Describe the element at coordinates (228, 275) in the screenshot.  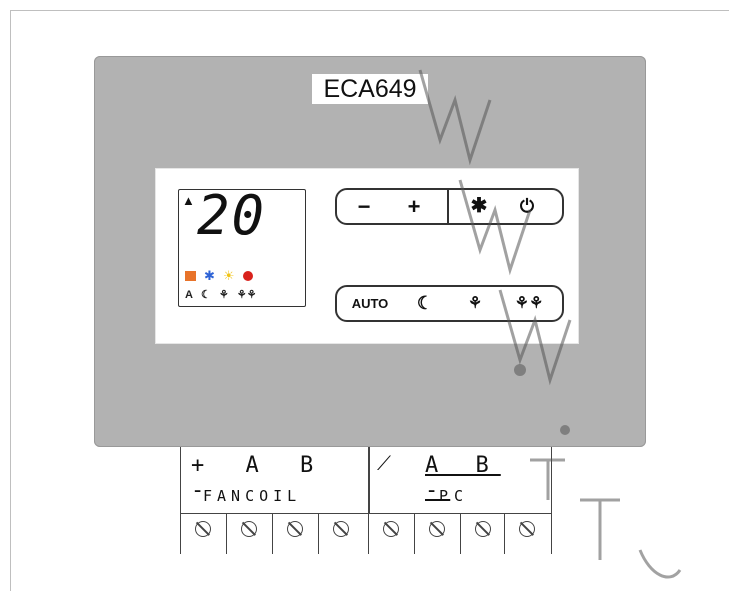
I see `sun-icon: ☀` at that location.